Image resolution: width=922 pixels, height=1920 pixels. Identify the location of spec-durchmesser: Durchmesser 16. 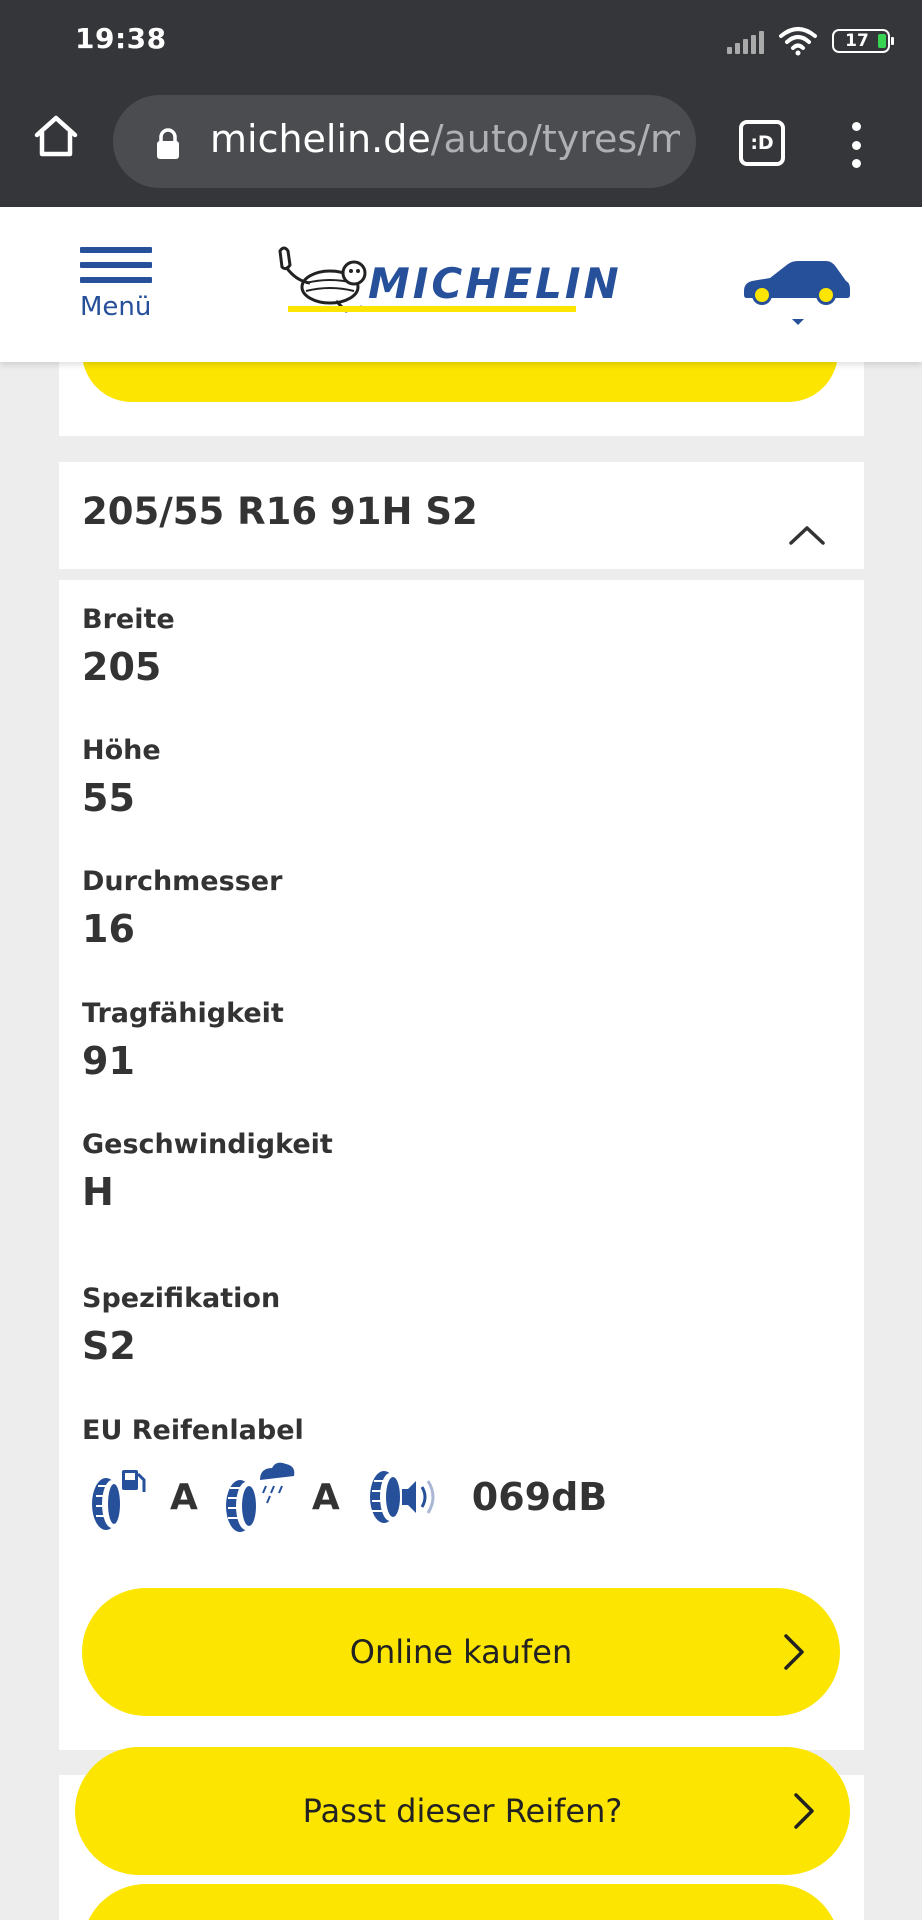
(182, 908).